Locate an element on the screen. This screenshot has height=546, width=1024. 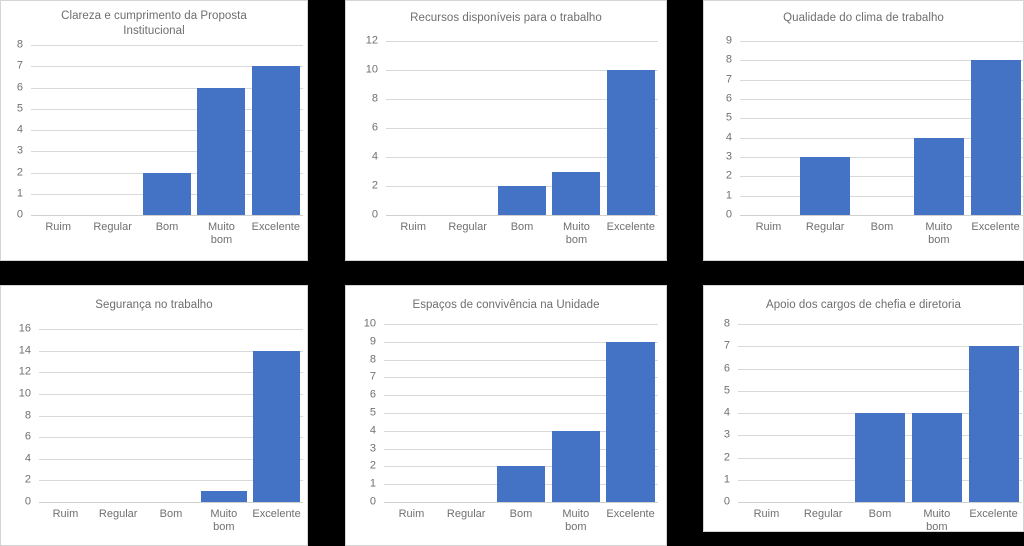
y-axis-tick-label: 9 is located at coordinates (728, 40).